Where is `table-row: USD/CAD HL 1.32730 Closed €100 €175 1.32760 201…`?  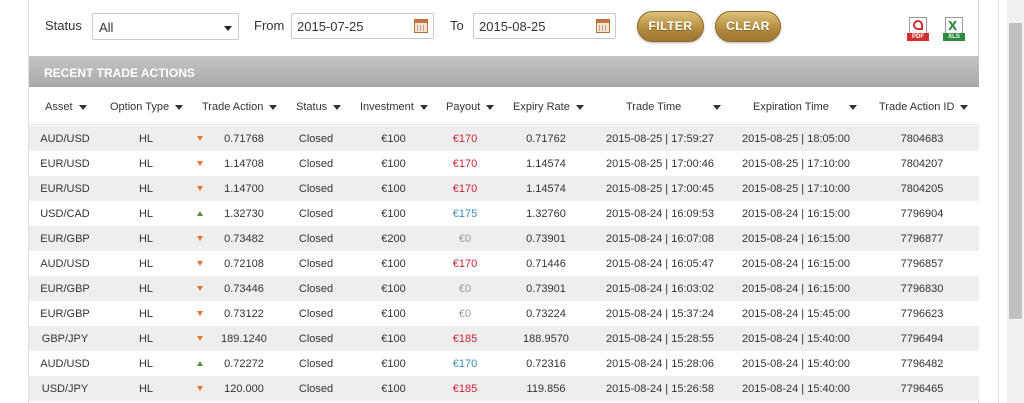 table-row: USD/CAD HL 1.32730 Closed €100 €175 1.32760 201… is located at coordinates (504, 213).